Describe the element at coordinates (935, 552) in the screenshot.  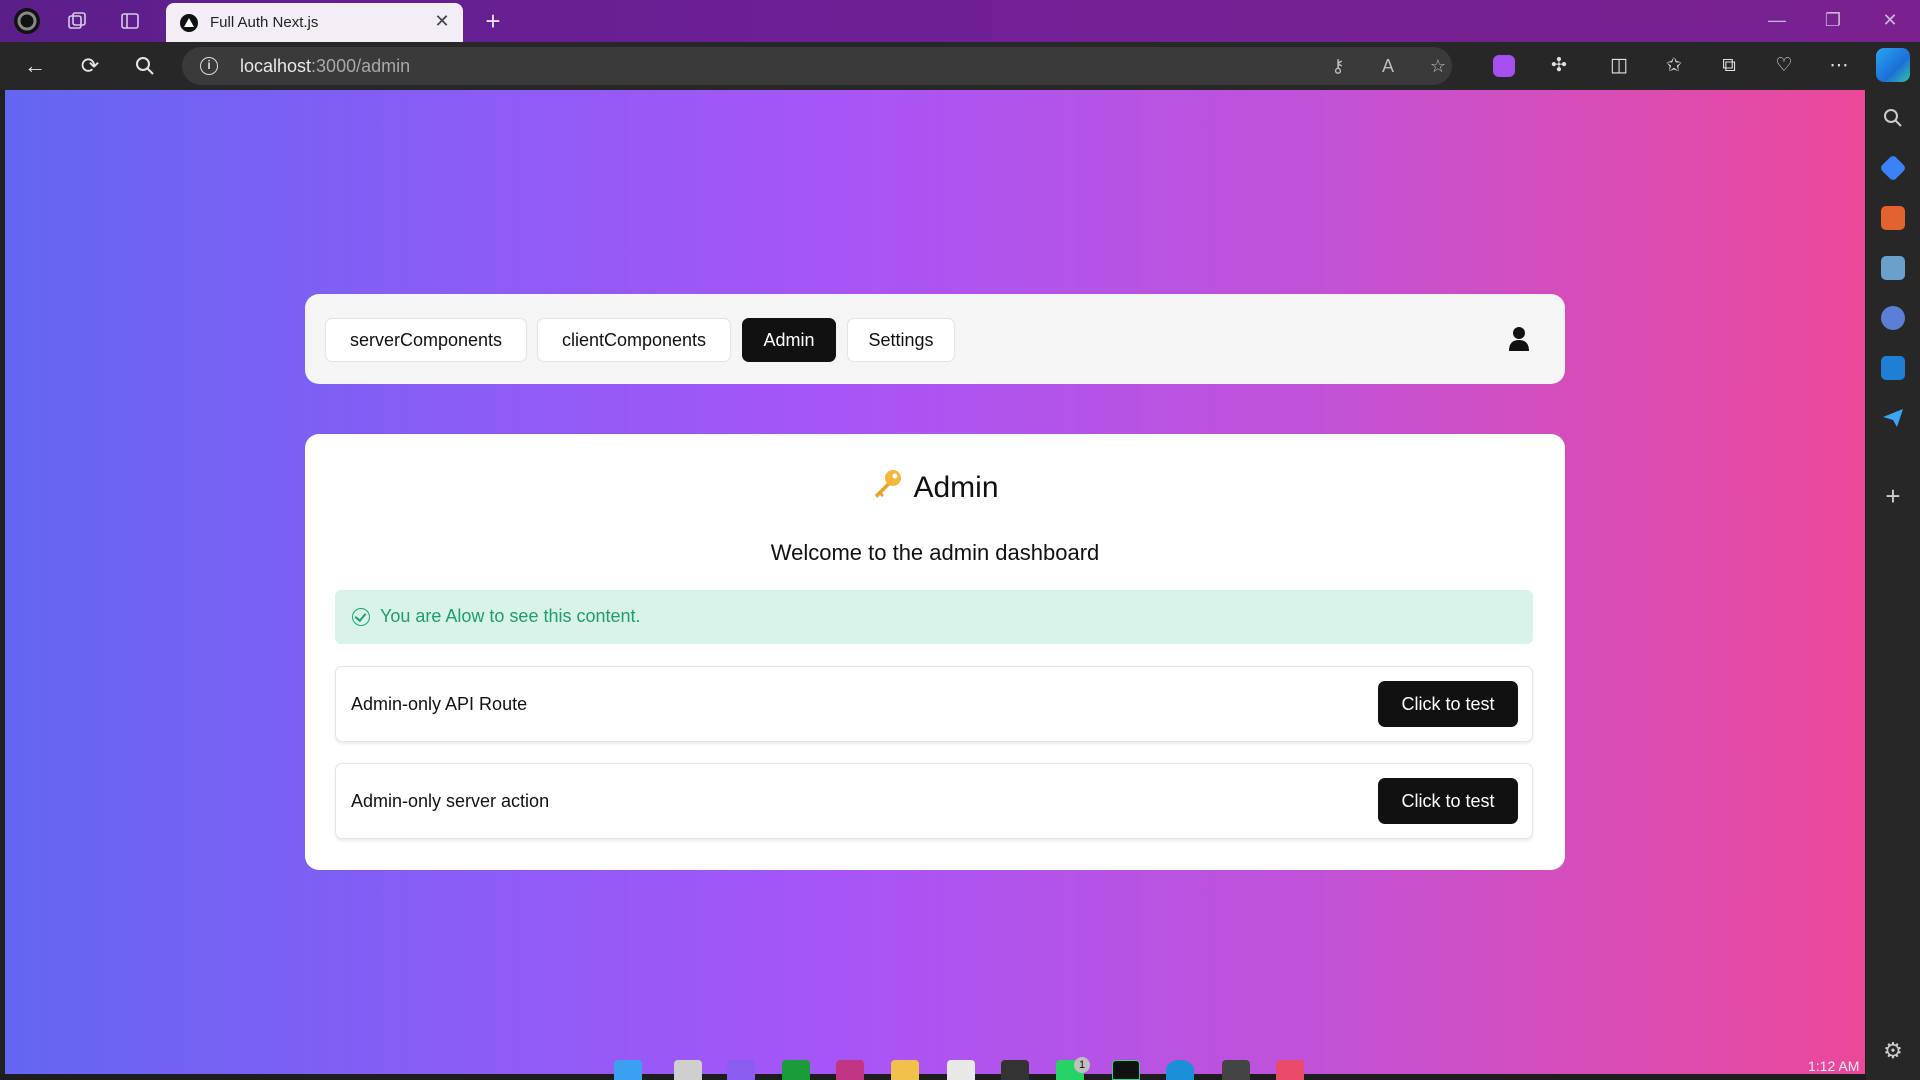
I see `welcome-subtitle: Welcome to the admin dashboard` at that location.